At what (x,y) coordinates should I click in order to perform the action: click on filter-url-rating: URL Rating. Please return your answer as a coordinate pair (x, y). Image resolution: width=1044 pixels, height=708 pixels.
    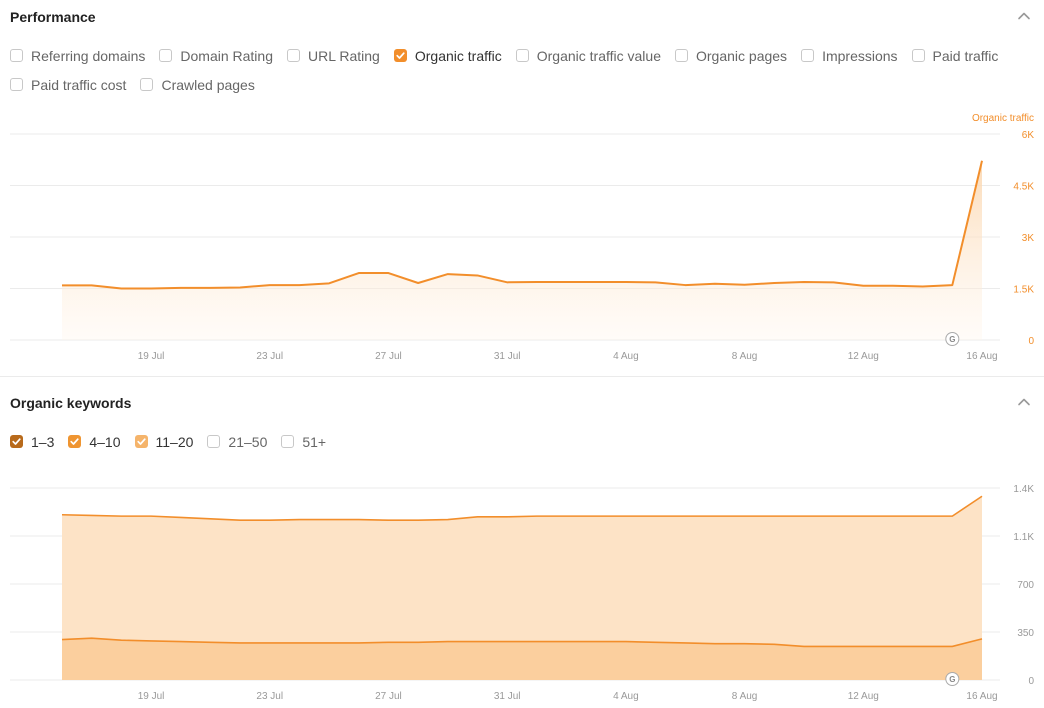
    Looking at the image, I should click on (333, 55).